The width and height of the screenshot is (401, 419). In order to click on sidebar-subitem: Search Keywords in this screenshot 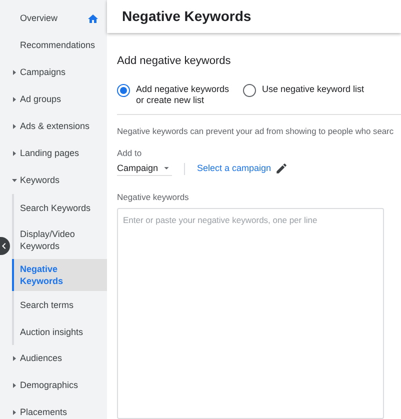, I will do `click(59, 207)`.